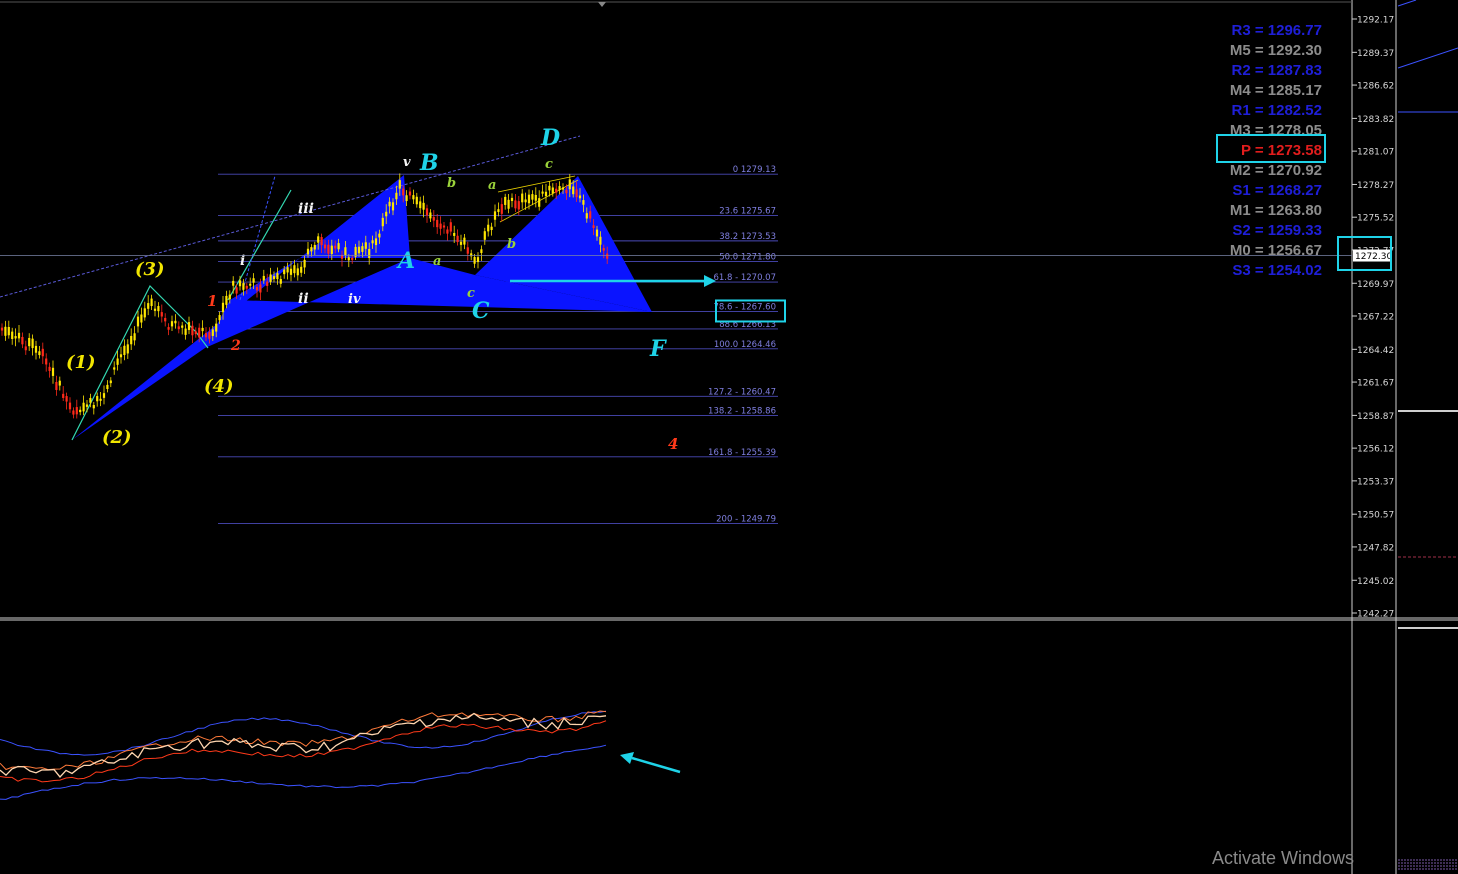 This screenshot has width=1458, height=874. I want to click on activate-windows-watermark: Activate Windows, so click(1283, 858).